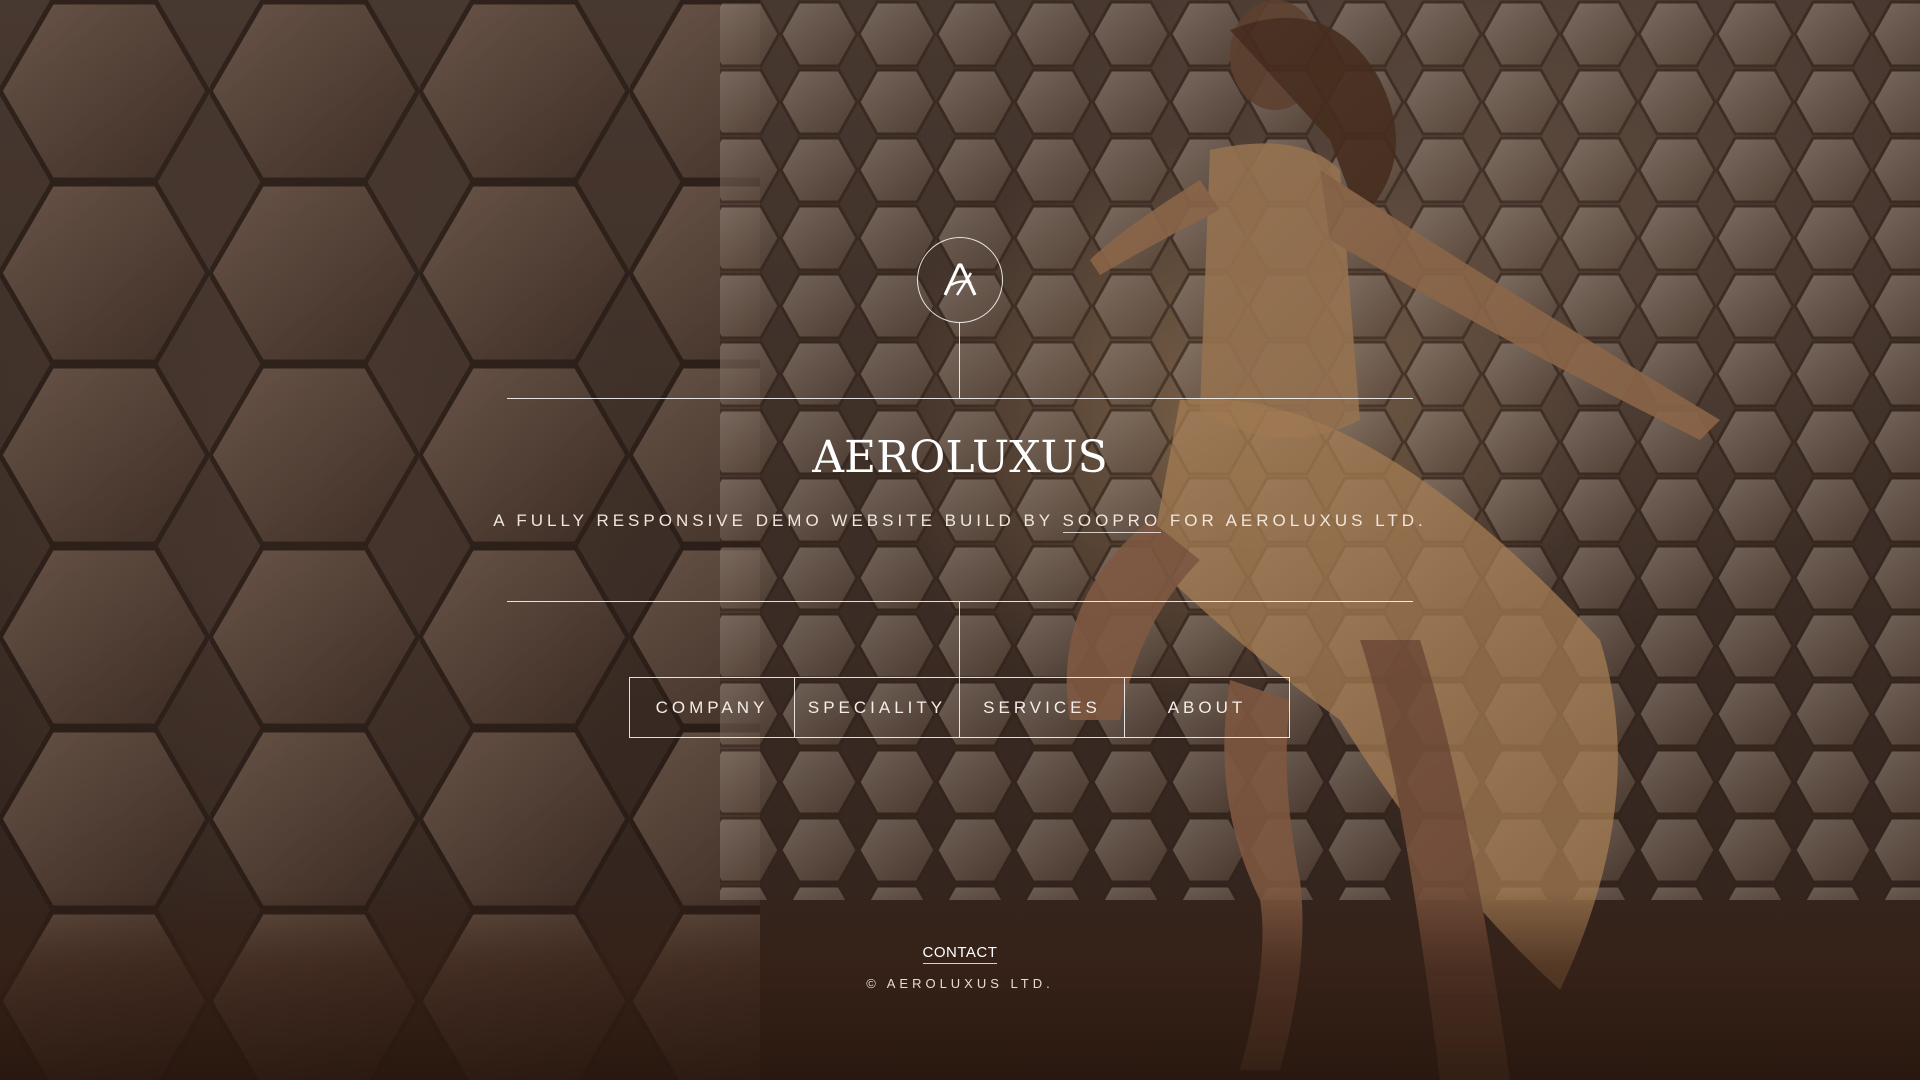 The image size is (1920, 1080). I want to click on tagline-prefix: A FULLY RESPONSIVE DEMO WEBSITE BUILD BY, so click(773, 520).